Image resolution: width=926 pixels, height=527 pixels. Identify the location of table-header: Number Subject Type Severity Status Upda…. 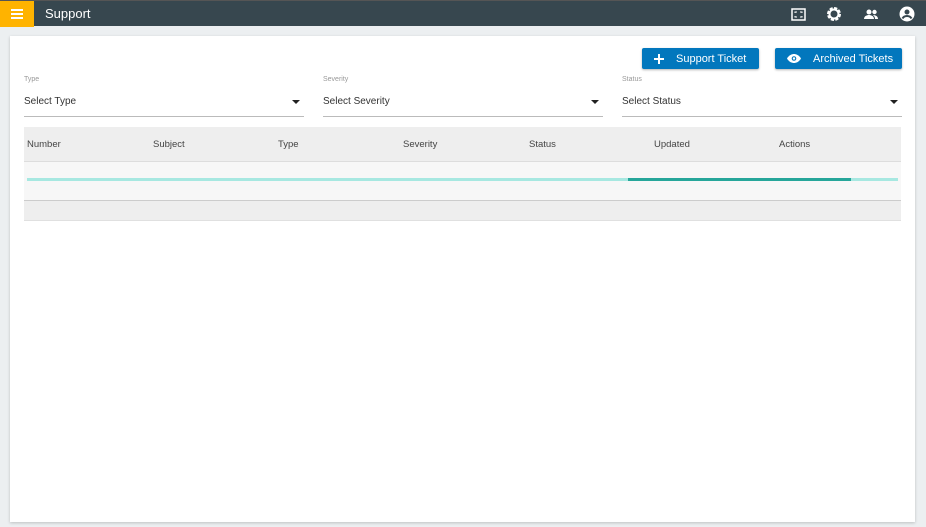
(462, 144).